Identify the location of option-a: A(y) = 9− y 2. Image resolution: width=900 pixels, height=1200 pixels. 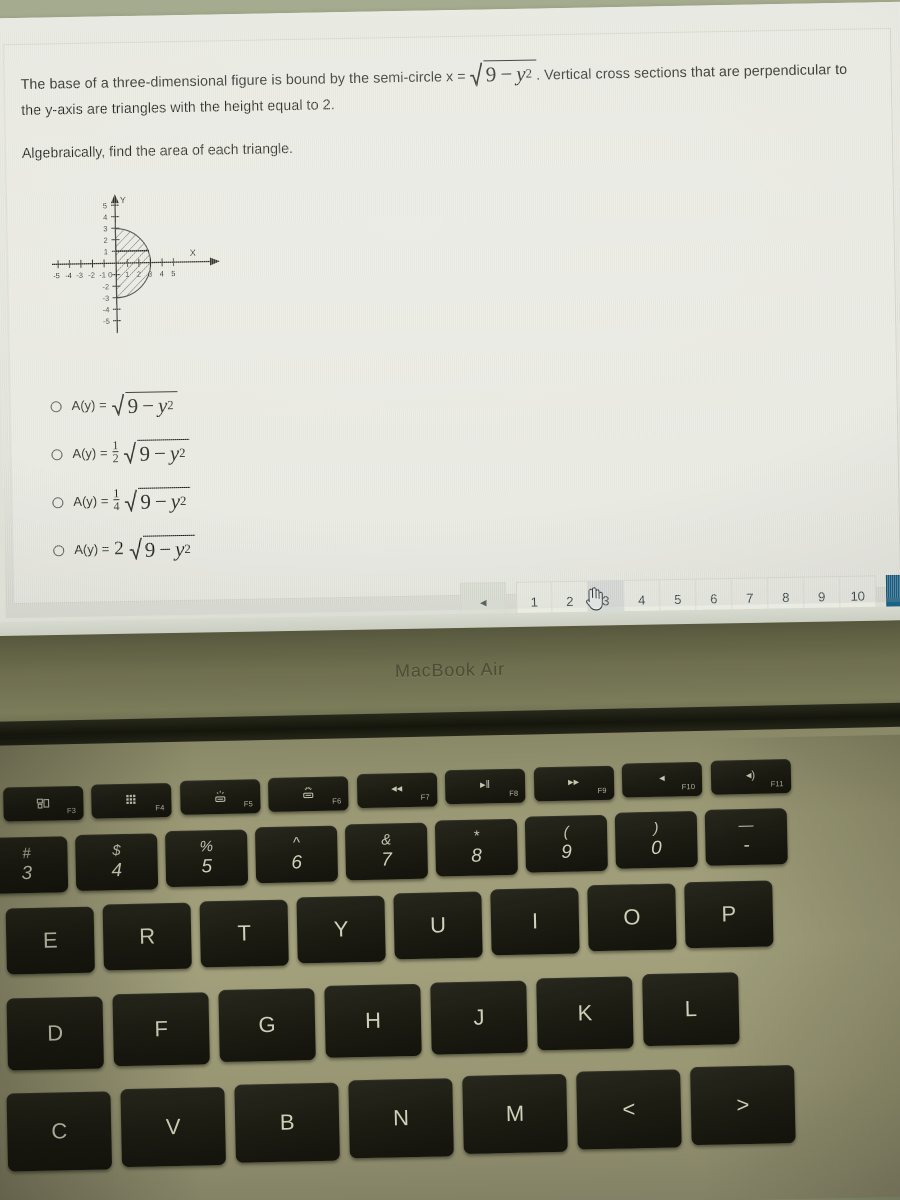
(250, 402).